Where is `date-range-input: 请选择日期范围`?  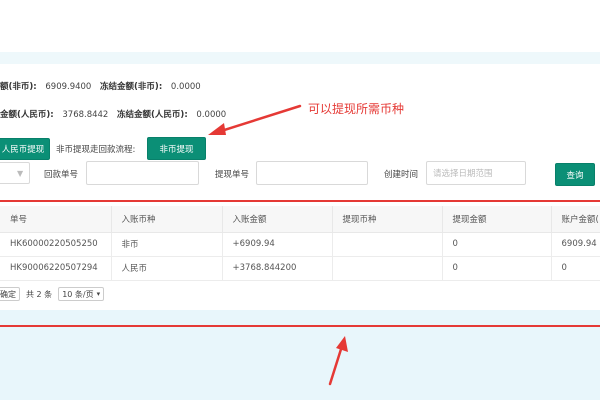 date-range-input: 请选择日期范围 is located at coordinates (476, 173).